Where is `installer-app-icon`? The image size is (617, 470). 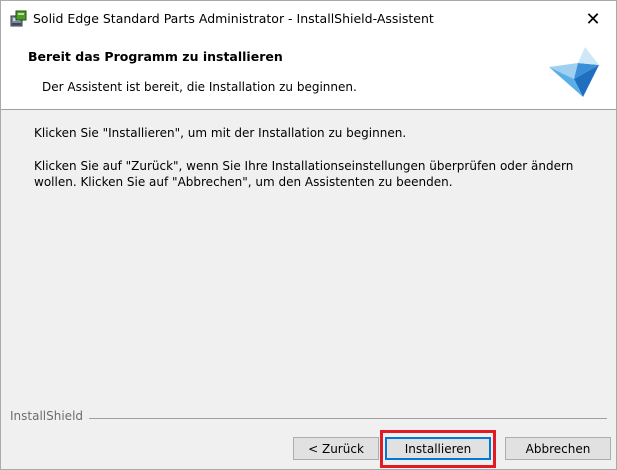 installer-app-icon is located at coordinates (18, 18).